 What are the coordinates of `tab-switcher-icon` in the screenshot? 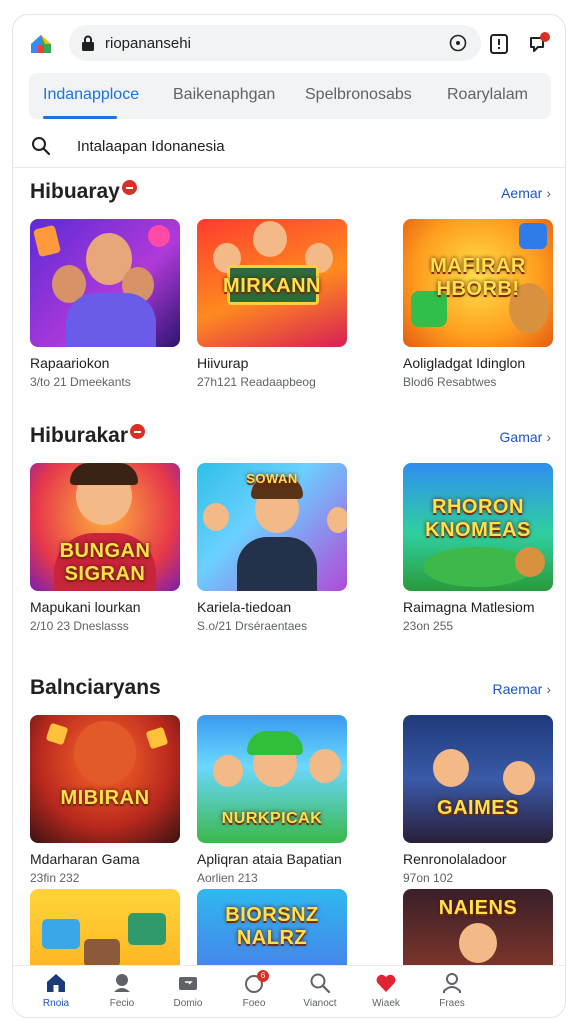 It's located at (499, 44).